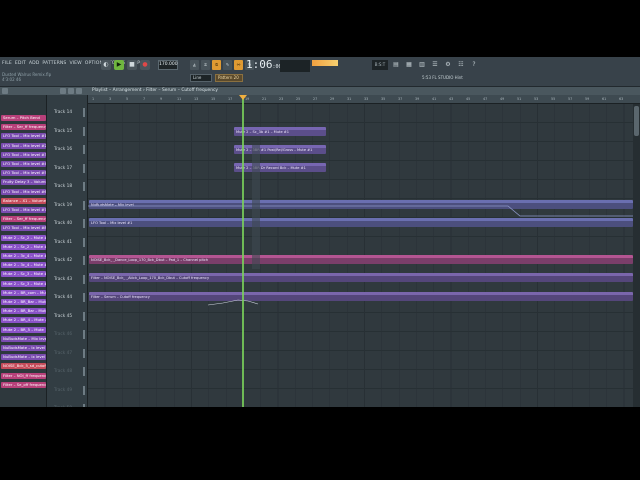 Image resolution: width=640 pixels, height=480 pixels. What do you see at coordinates (63, 91) in the screenshot?
I see `draw-tool-icon` at bounding box center [63, 91].